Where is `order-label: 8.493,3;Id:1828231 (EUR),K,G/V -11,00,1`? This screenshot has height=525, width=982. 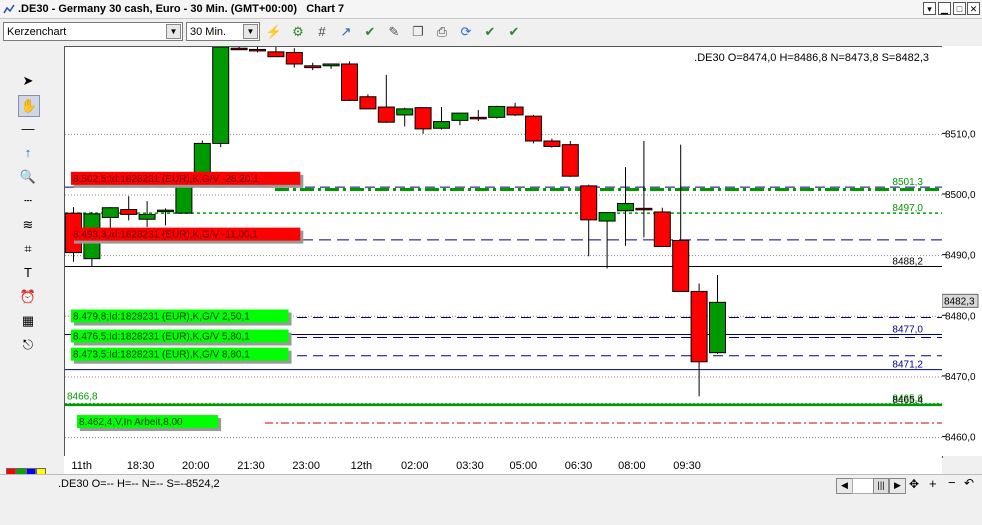 order-label: 8.493,3;Id:1828231 (EUR),K,G/V -11,00,1 is located at coordinates (187, 235).